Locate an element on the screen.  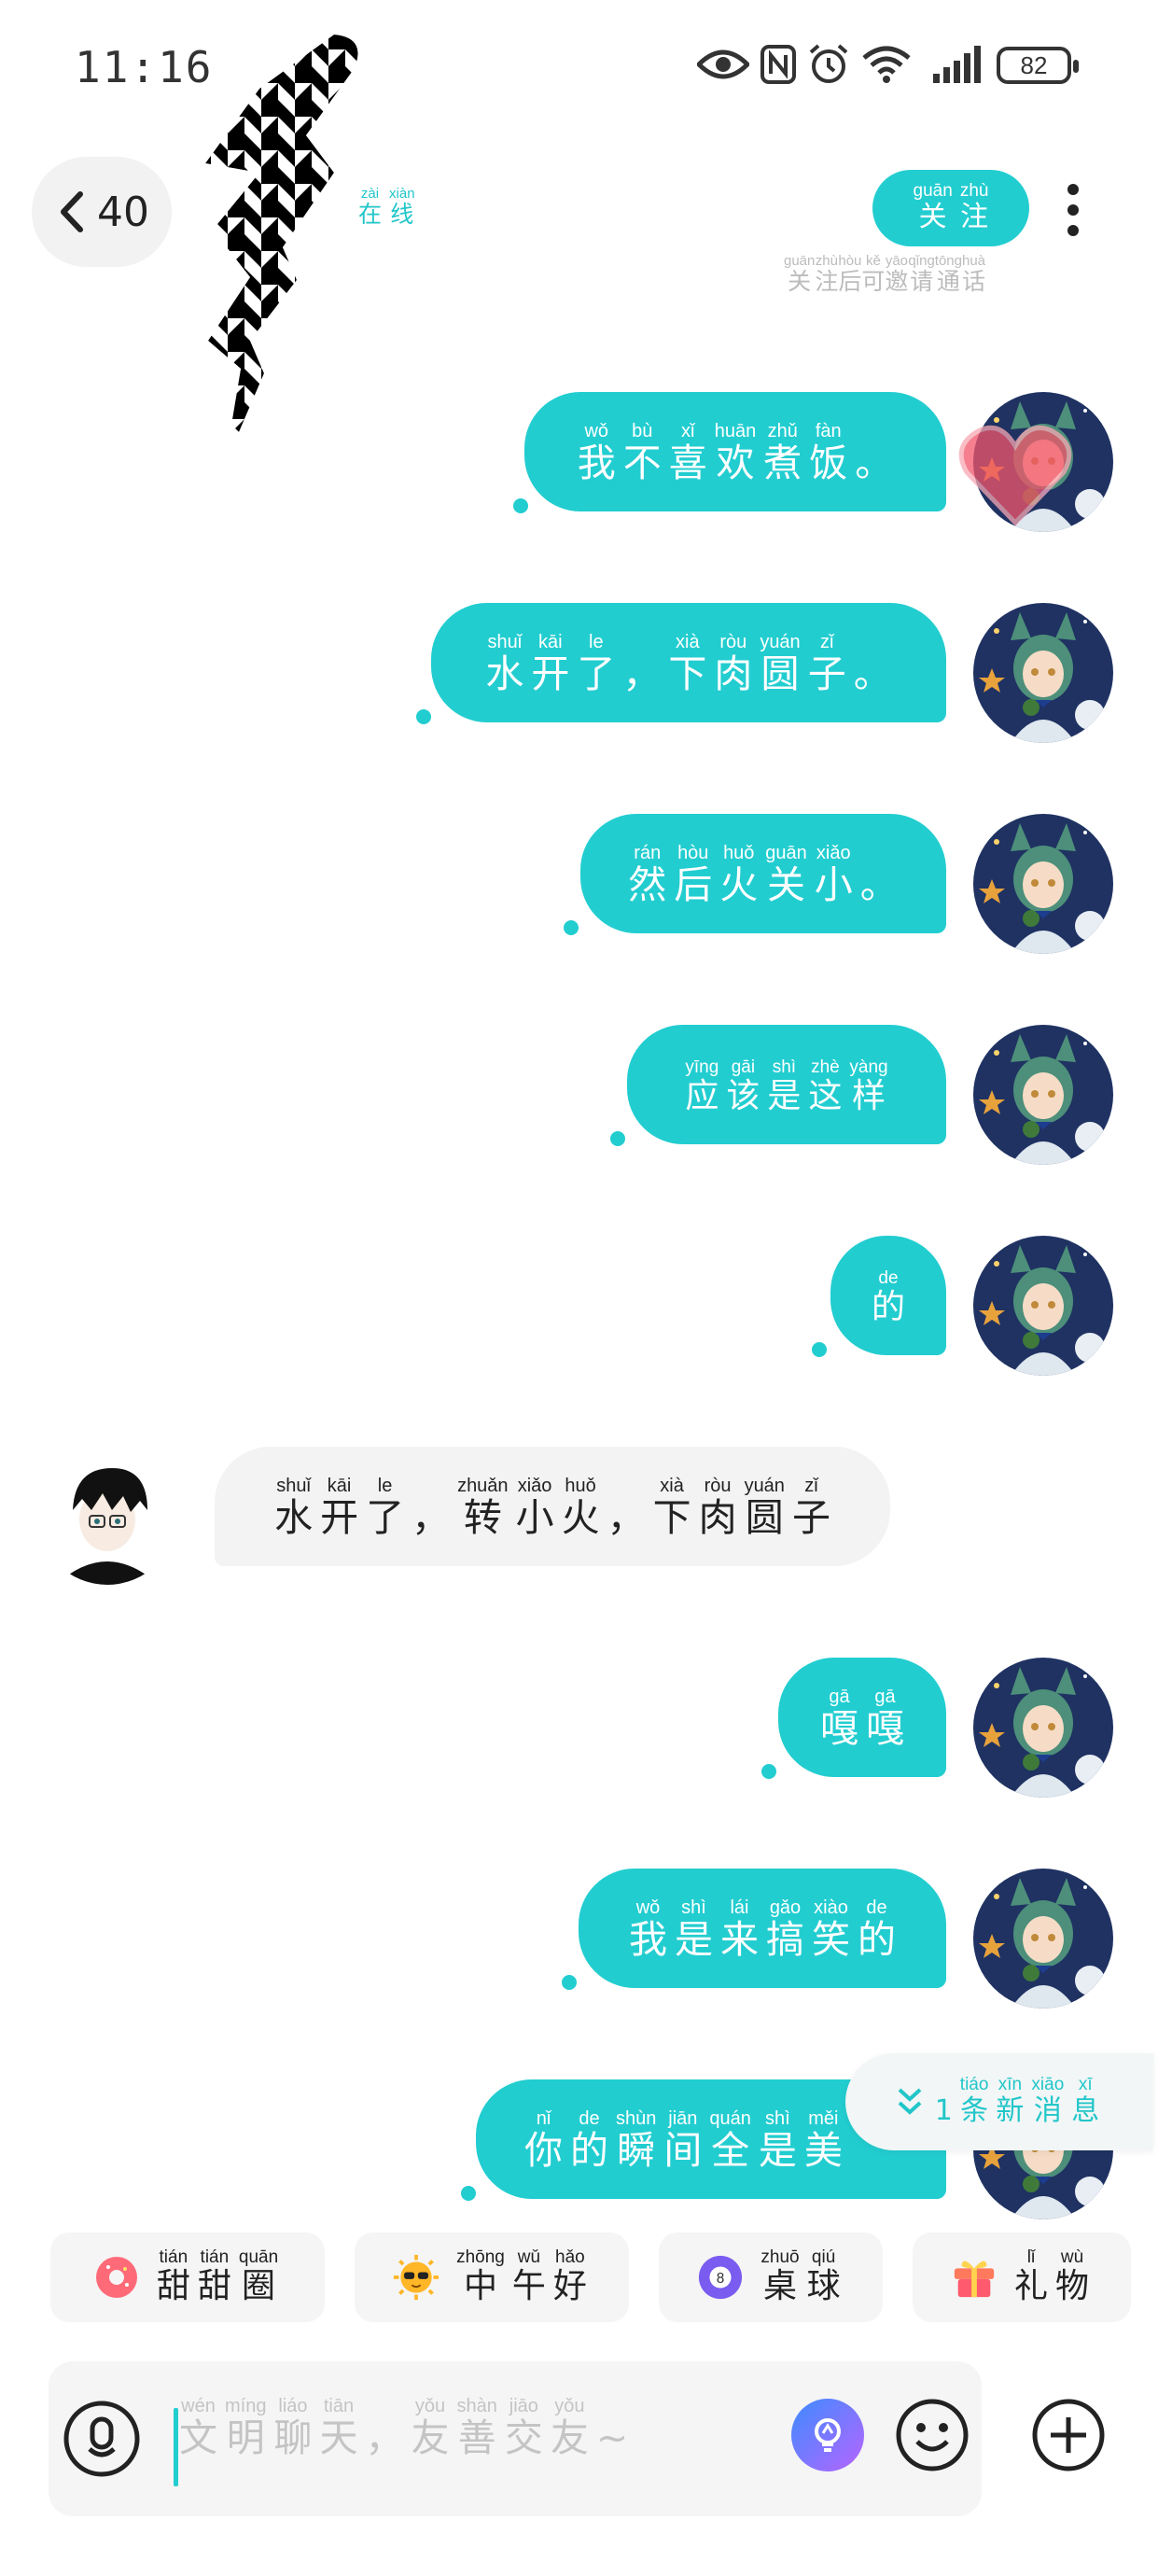
text-char: 邀yāo is located at coordinates (897, 274).